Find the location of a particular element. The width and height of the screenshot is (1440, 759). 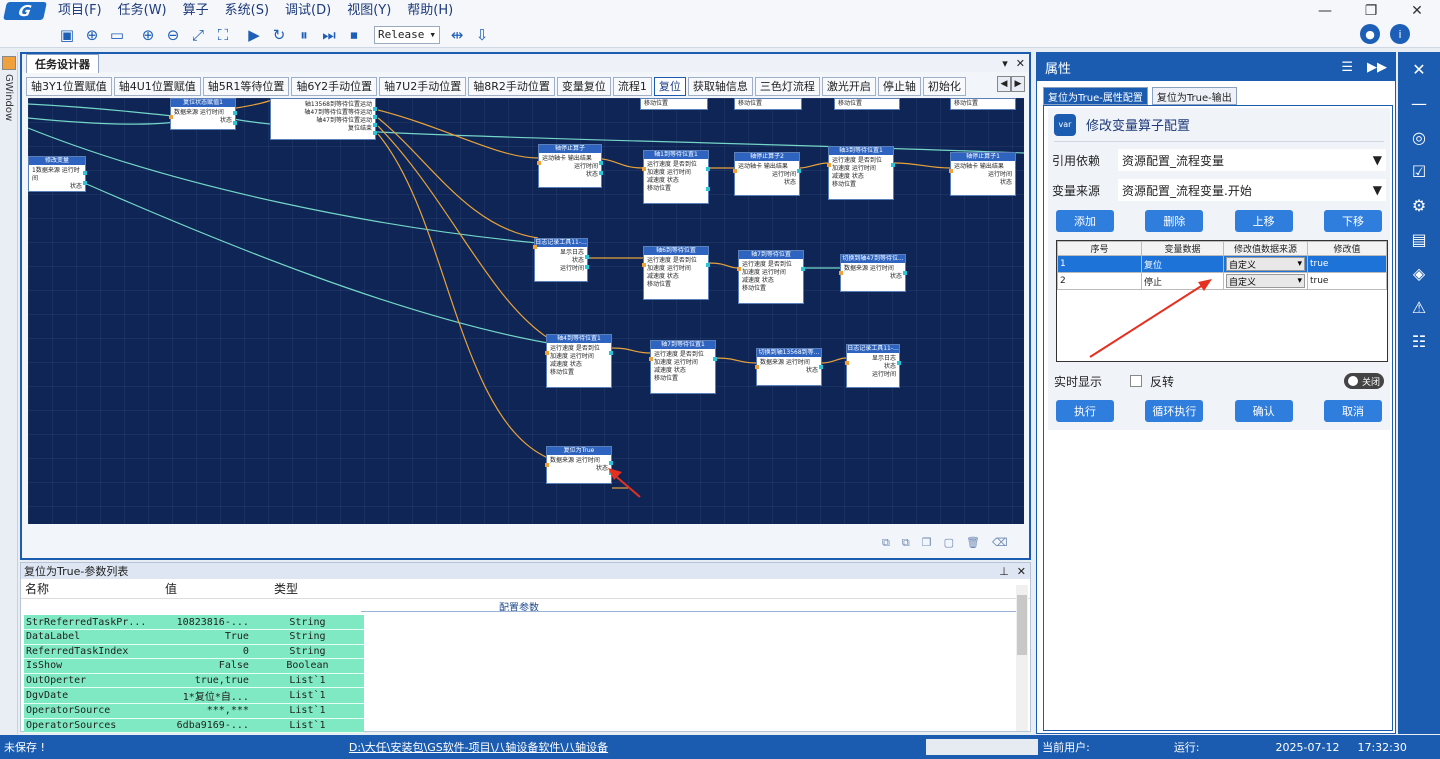

tab-flow: 轴8R2手动位置 is located at coordinates (511, 86).